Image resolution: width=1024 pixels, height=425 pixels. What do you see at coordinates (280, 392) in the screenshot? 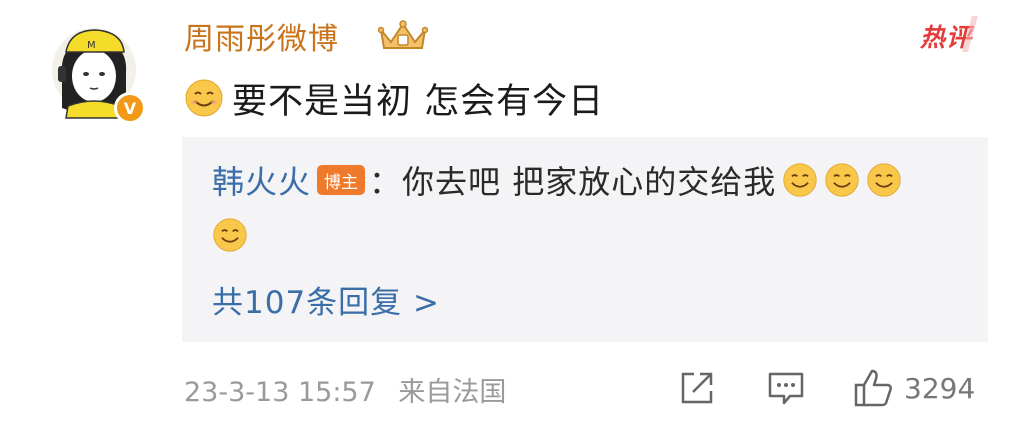
I see `comment-date: 23-3-13 15:57` at bounding box center [280, 392].